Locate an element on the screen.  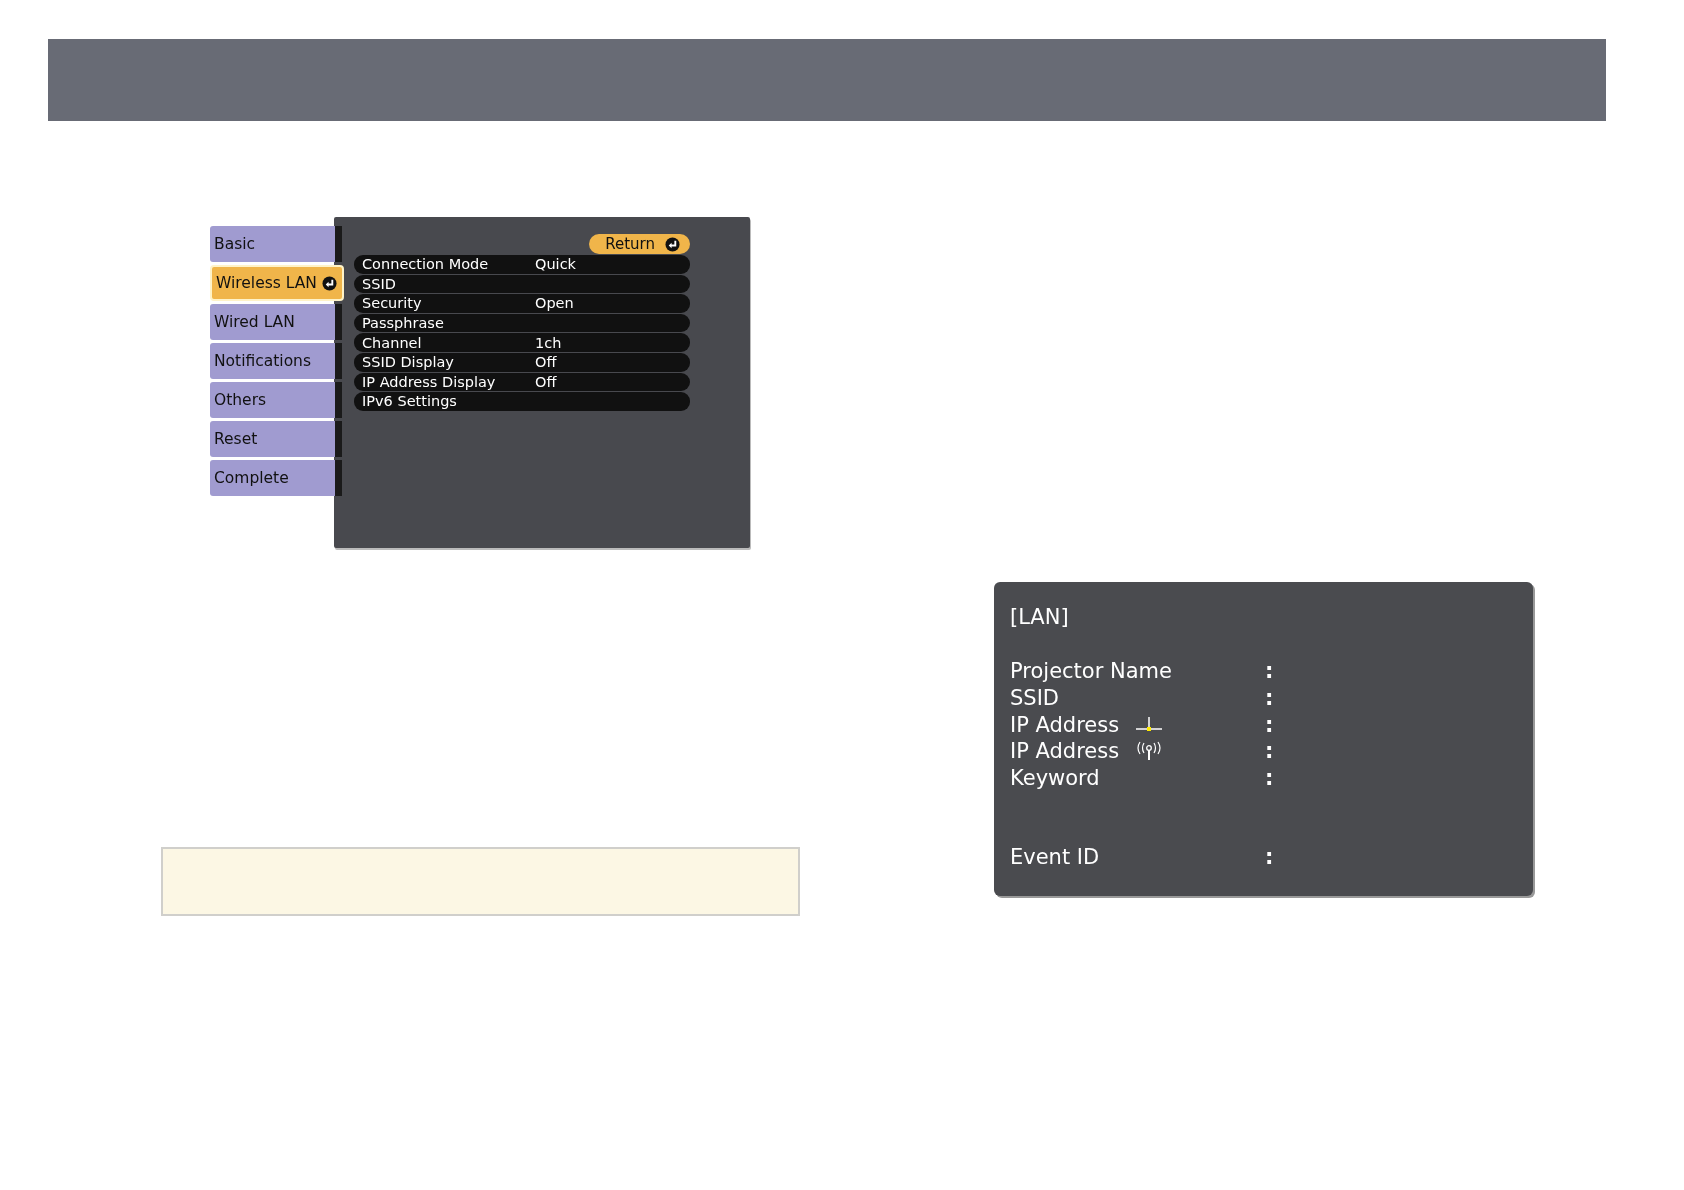
menu-tab: Basic is located at coordinates (276, 244).